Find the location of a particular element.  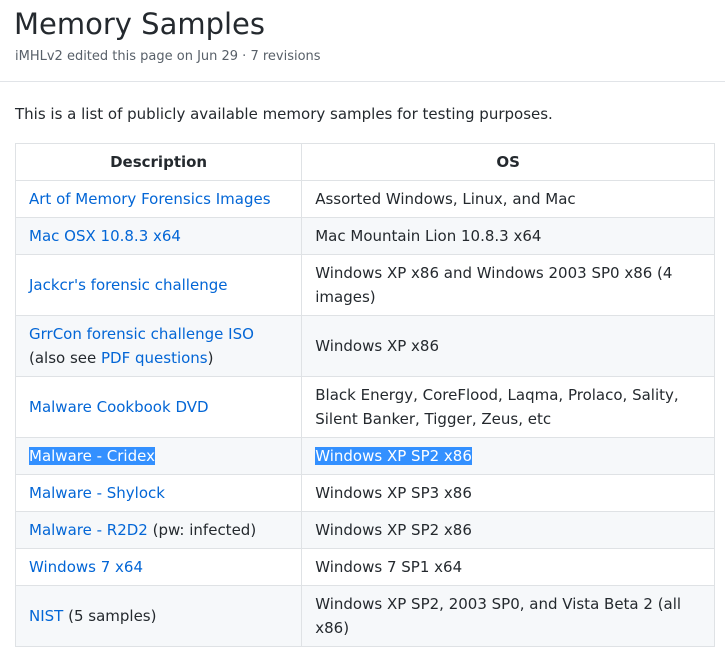

header-description: Description is located at coordinates (158, 162).